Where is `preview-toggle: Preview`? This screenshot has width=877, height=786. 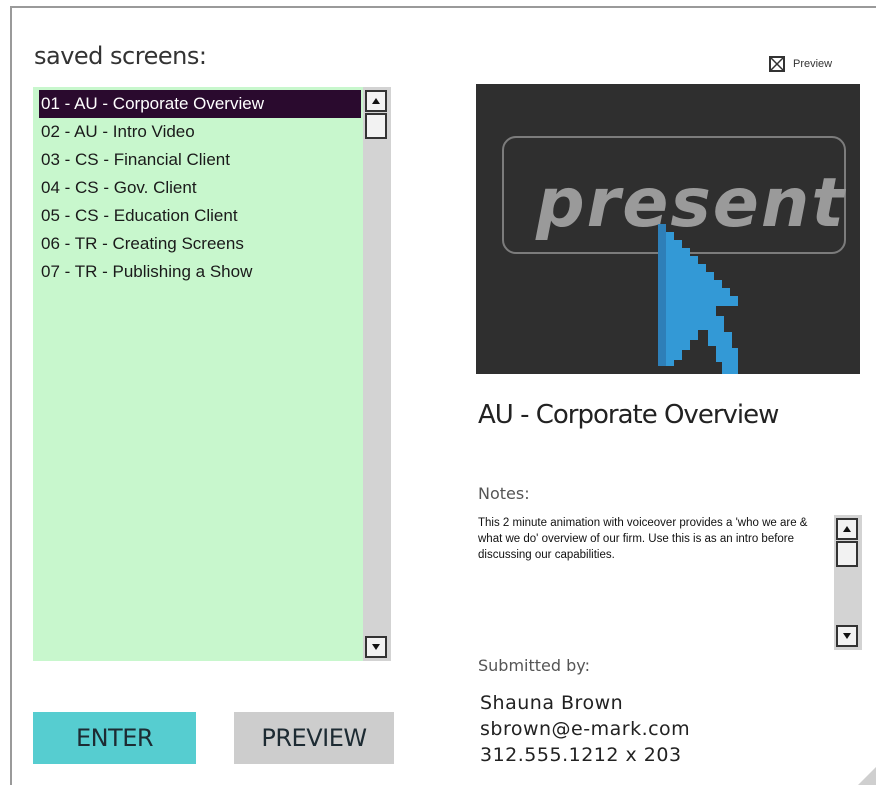 preview-toggle: Preview is located at coordinates (800, 64).